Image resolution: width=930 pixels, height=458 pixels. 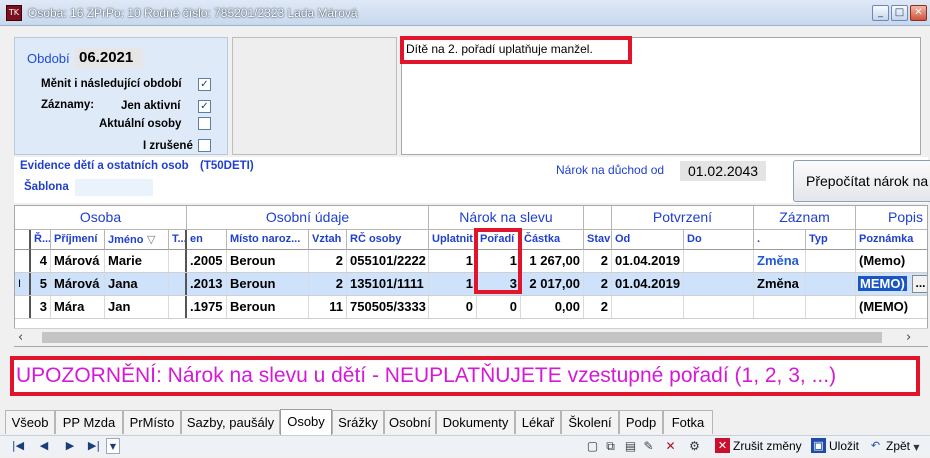 What do you see at coordinates (844, 446) in the screenshot?
I see `save-label: Uložit` at bounding box center [844, 446].